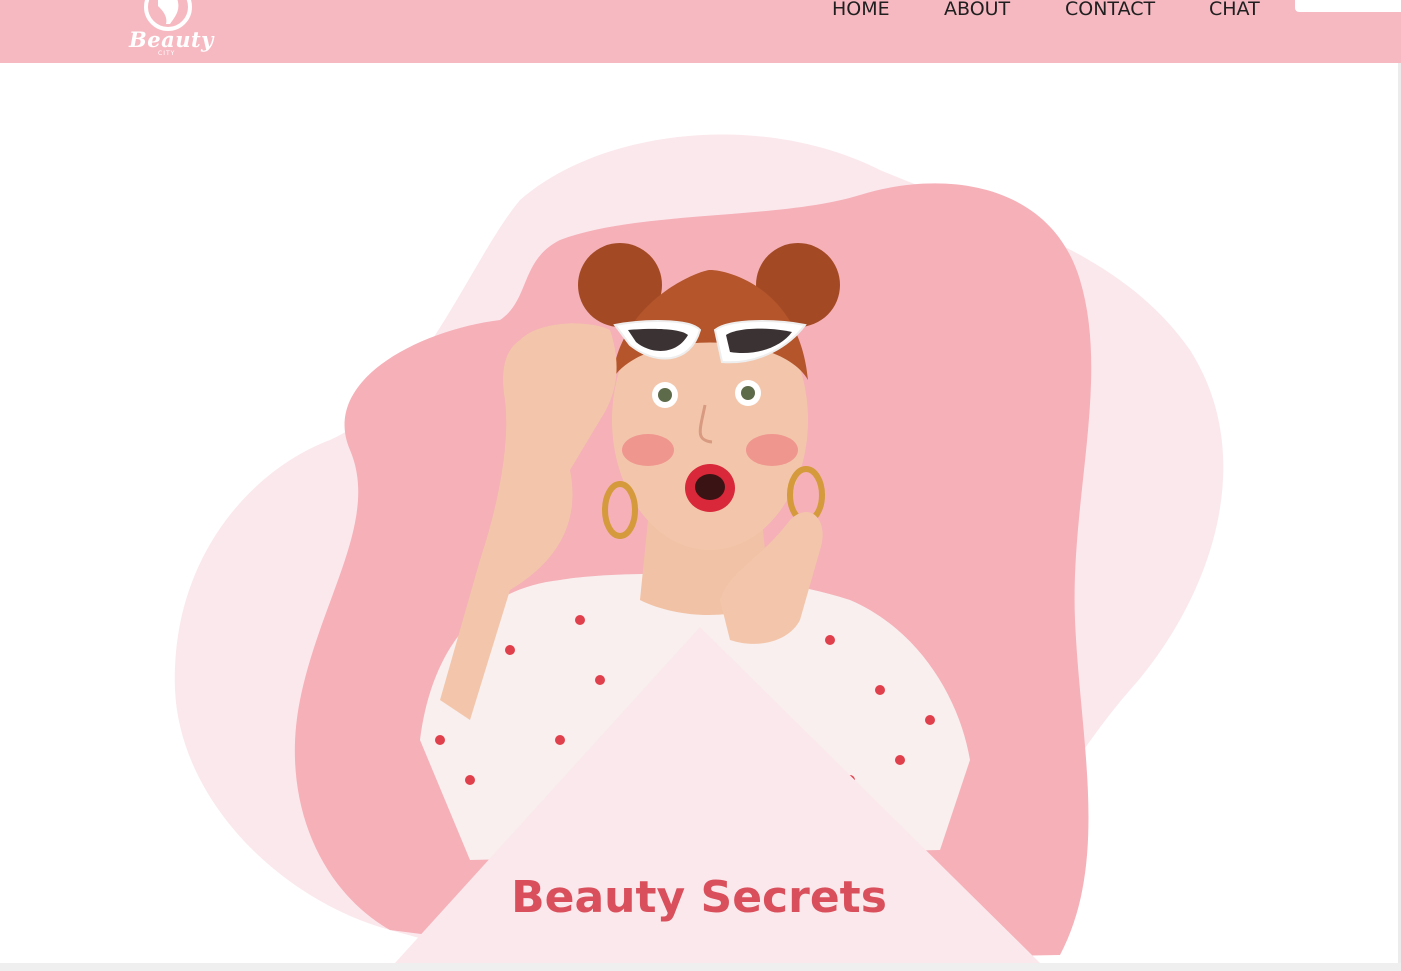 Image resolution: width=1401 pixels, height=971 pixels. What do you see at coordinates (1234, 12) in the screenshot?
I see `nav-chat: CHAT` at bounding box center [1234, 12].